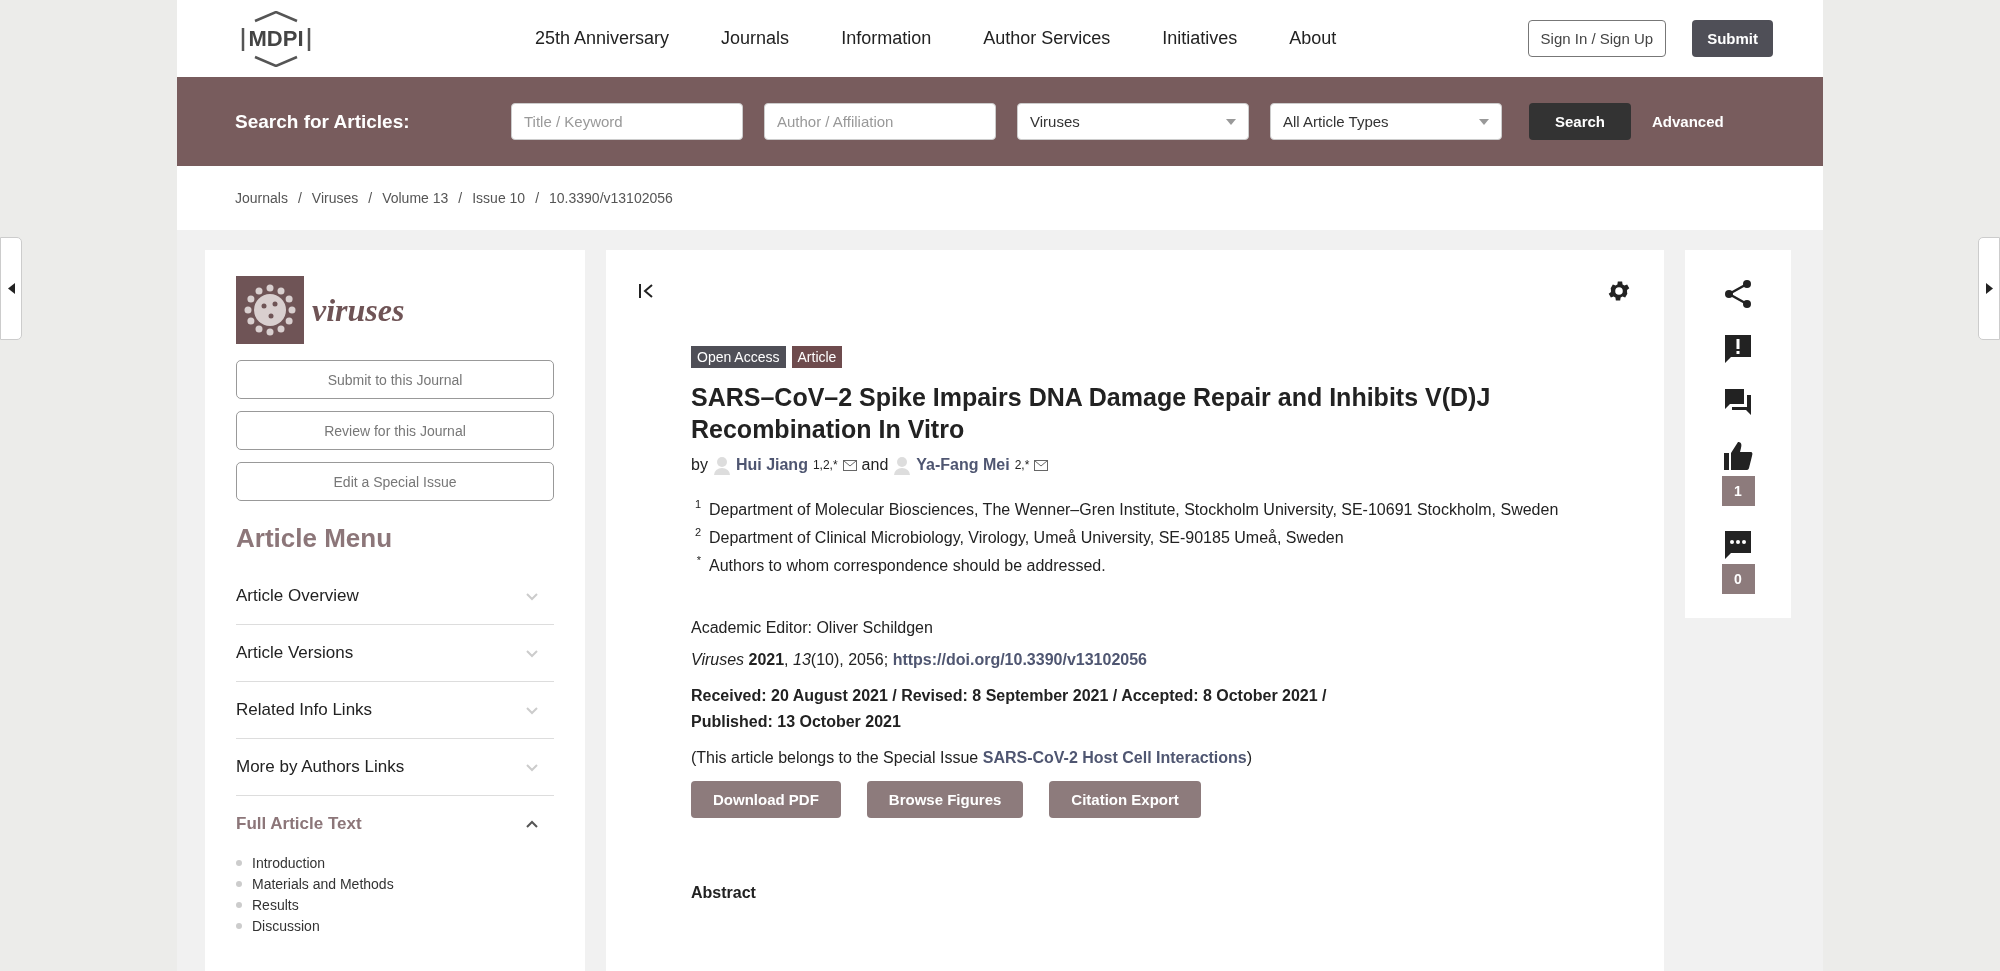 The height and width of the screenshot is (971, 2000). What do you see at coordinates (699, 465) in the screenshot?
I see `by-label: by` at bounding box center [699, 465].